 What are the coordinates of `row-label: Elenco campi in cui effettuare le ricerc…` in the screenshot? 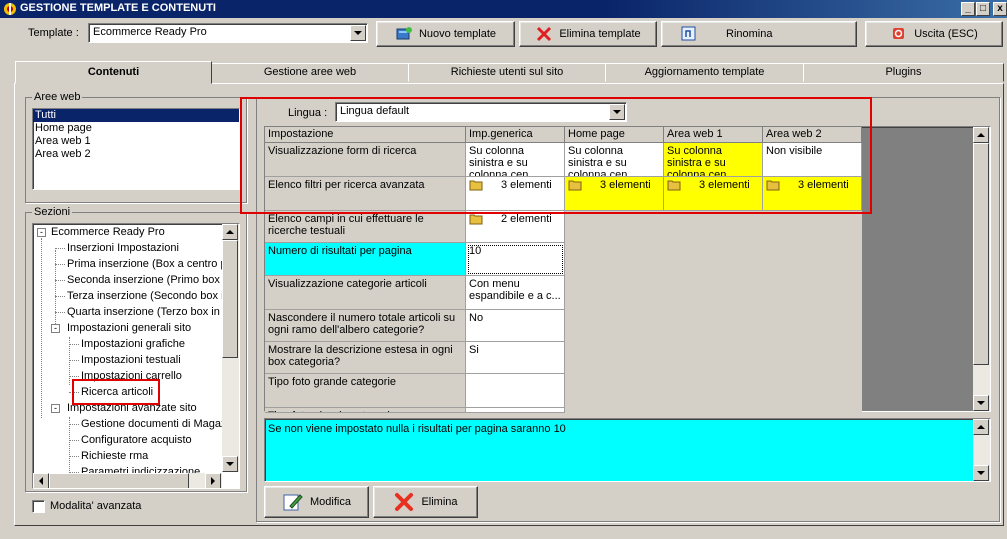 It's located at (365, 227).